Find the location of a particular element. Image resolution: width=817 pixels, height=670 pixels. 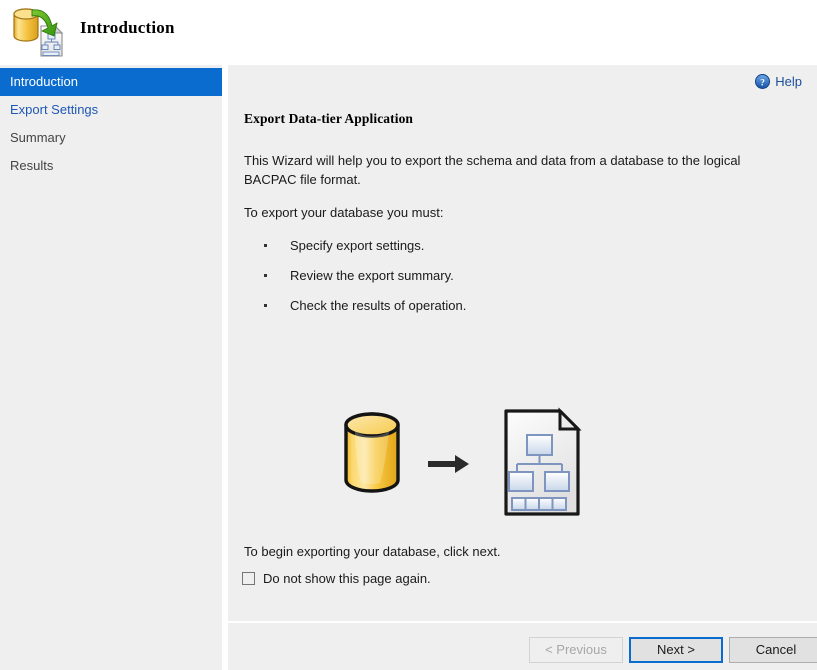

sidebar-item-export-settings: Export Settings is located at coordinates (111, 110).